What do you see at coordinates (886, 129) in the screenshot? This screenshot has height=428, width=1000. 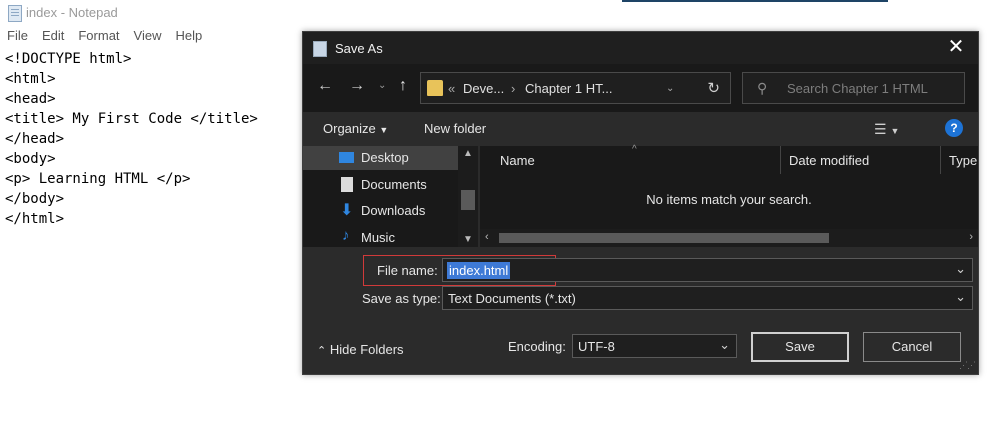 I see `view-options-icon: ☰ ▼` at bounding box center [886, 129].